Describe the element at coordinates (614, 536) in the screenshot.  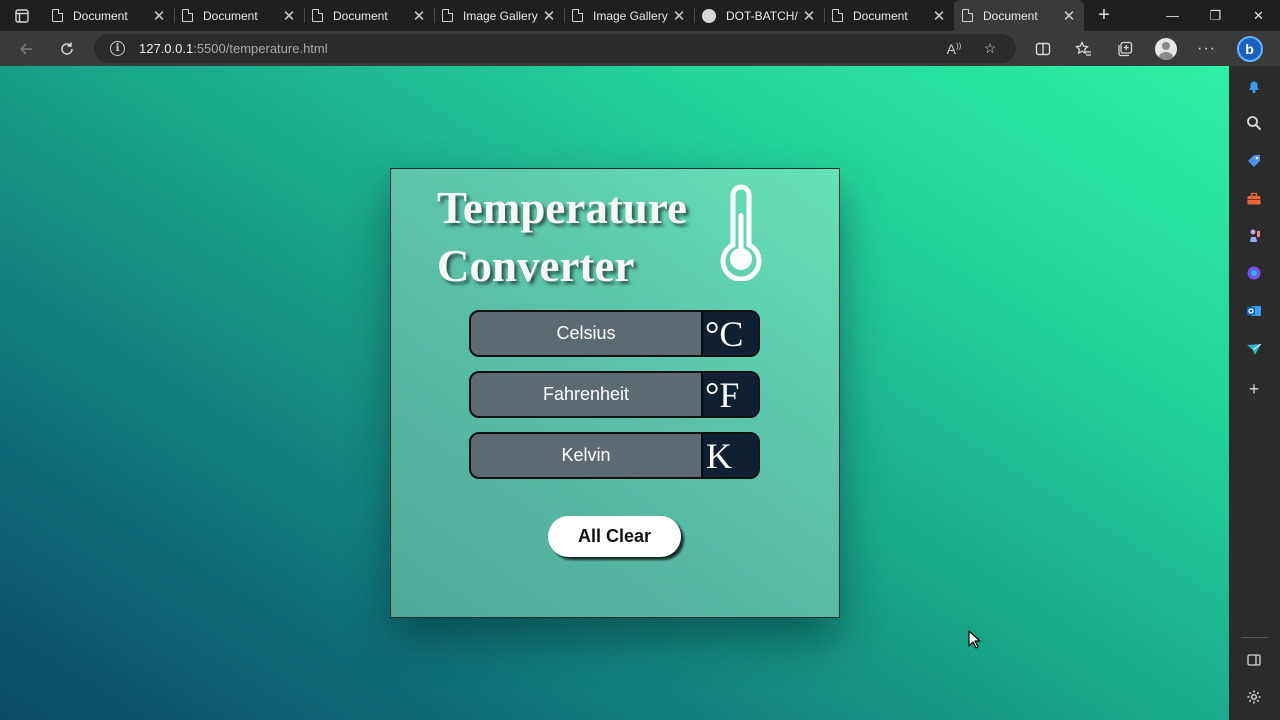
I see `all-clear-button: All Clear` at that location.